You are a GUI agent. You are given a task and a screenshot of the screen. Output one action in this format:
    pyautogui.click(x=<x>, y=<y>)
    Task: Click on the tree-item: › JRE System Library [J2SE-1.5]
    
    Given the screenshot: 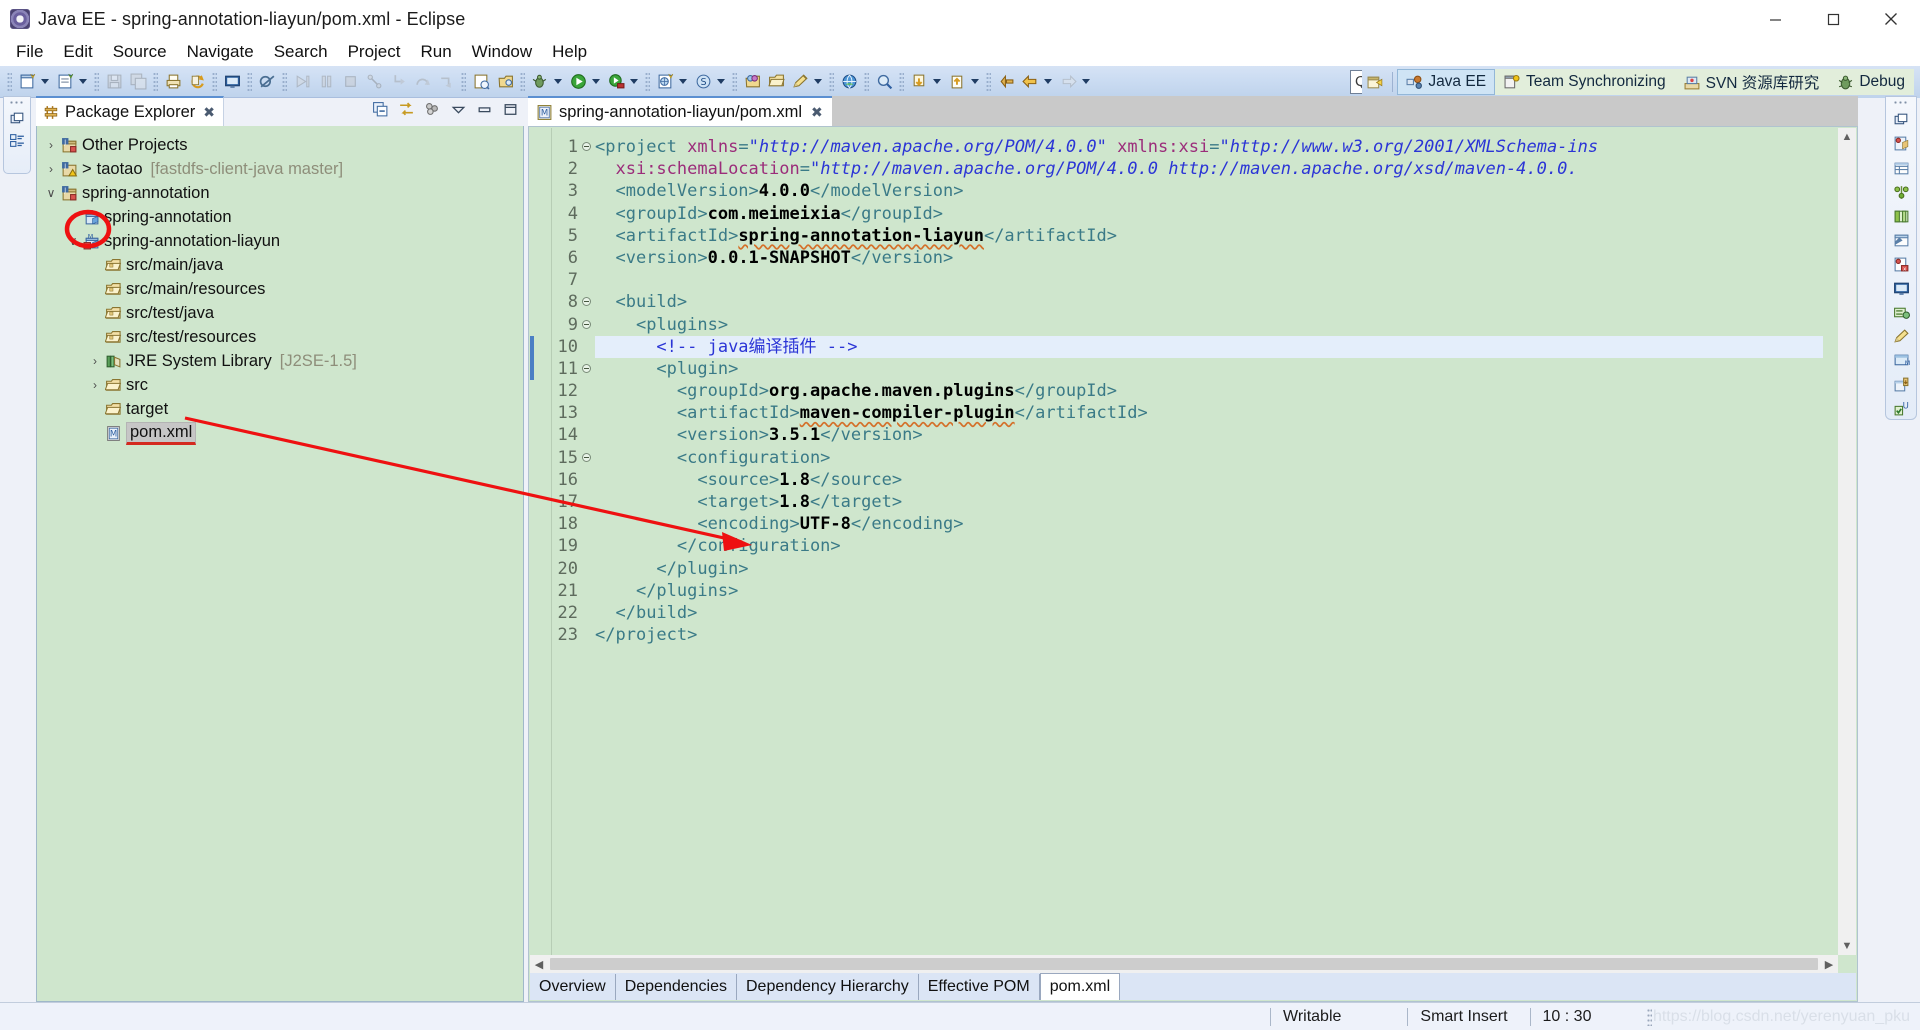 What is the action you would take?
    pyautogui.click(x=280, y=361)
    